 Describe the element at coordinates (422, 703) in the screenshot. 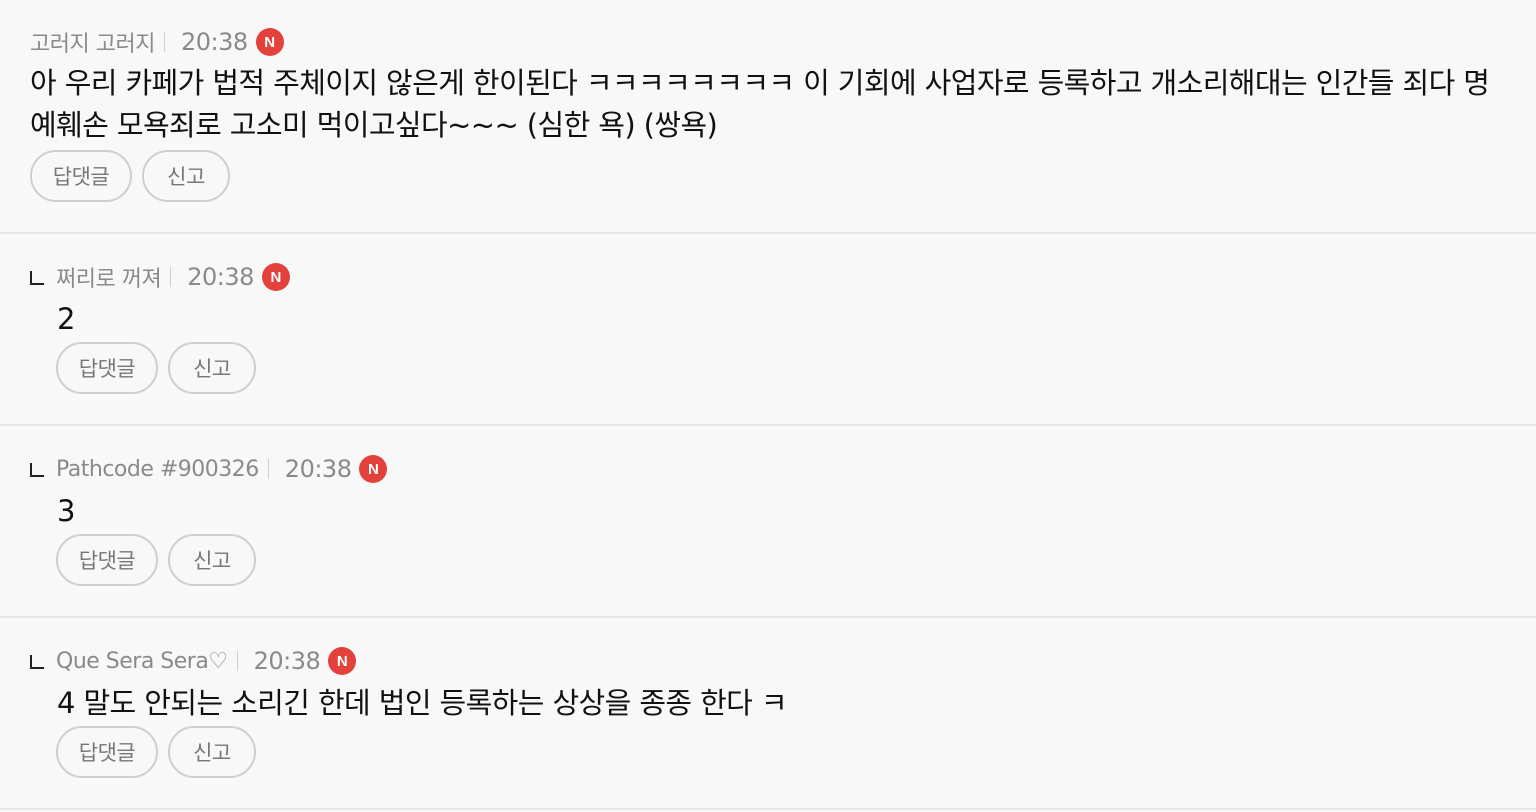

I see `comment-text: 4 말도 안되는 소리긴 한데 법인 등록하는 상상을 종종 한다 ㅋ` at that location.